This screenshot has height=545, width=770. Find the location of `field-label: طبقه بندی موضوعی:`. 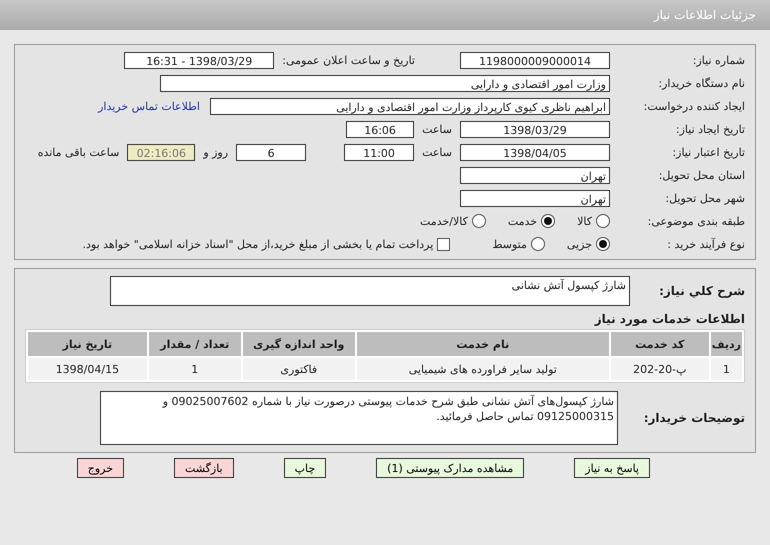

field-label: طبقه بندی موضوعی: is located at coordinates (695, 221).